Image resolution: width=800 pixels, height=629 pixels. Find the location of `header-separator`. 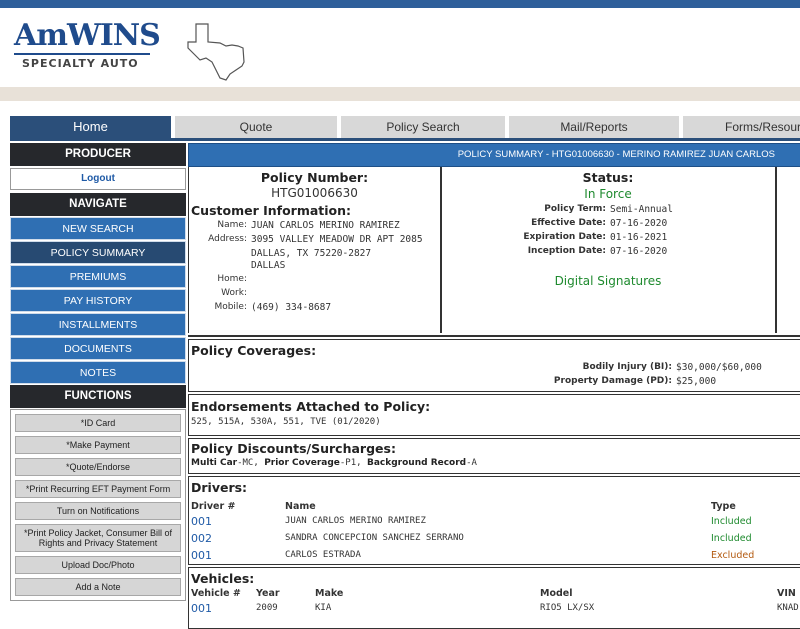

header-separator is located at coordinates (400, 94).